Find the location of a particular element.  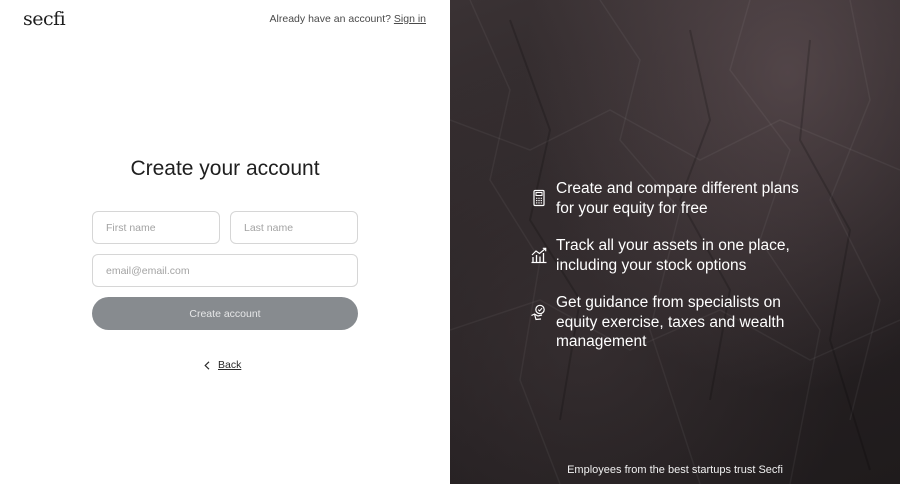

back-label: Back is located at coordinates (230, 365).